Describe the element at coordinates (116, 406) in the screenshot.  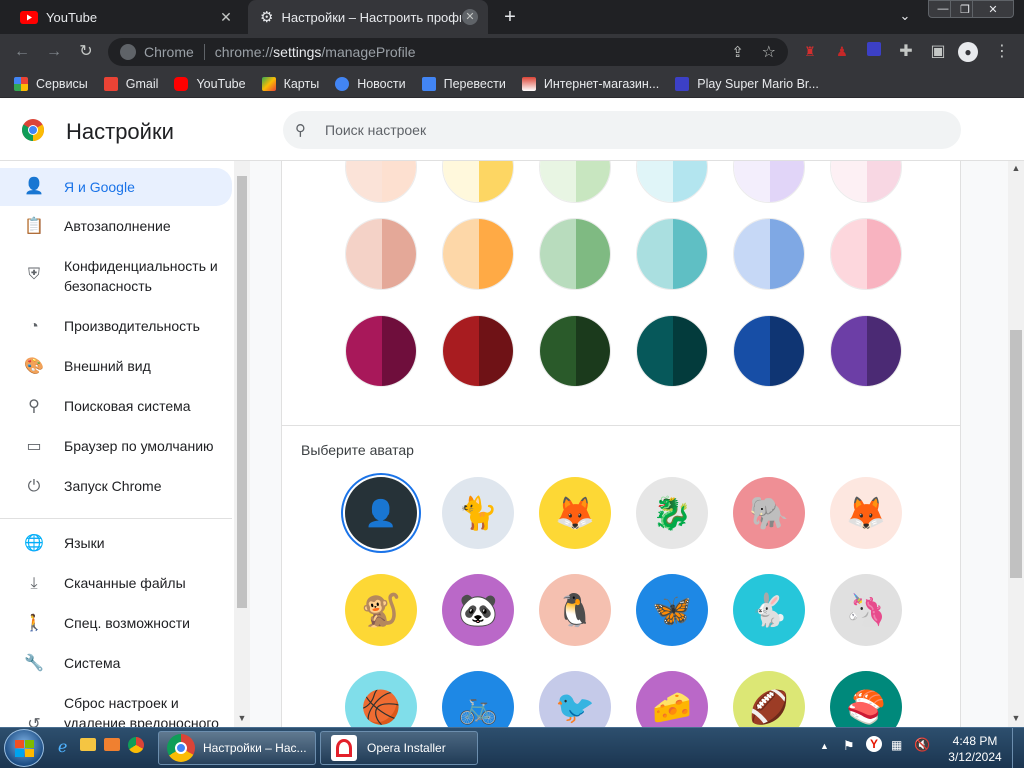
I see `sidebar-item-search-engine: ⚲ Поисковая система` at that location.